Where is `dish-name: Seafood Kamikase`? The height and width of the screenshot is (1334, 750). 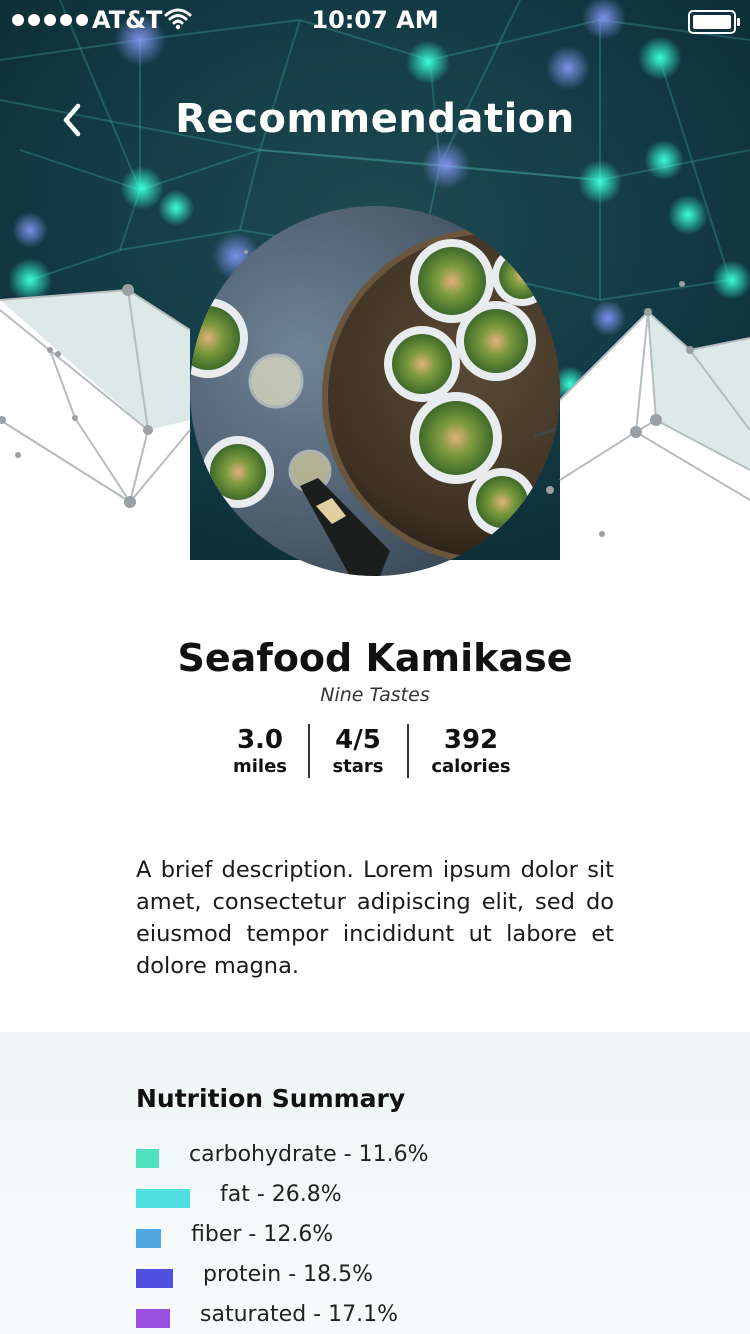
dish-name: Seafood Kamikase is located at coordinates (375, 658).